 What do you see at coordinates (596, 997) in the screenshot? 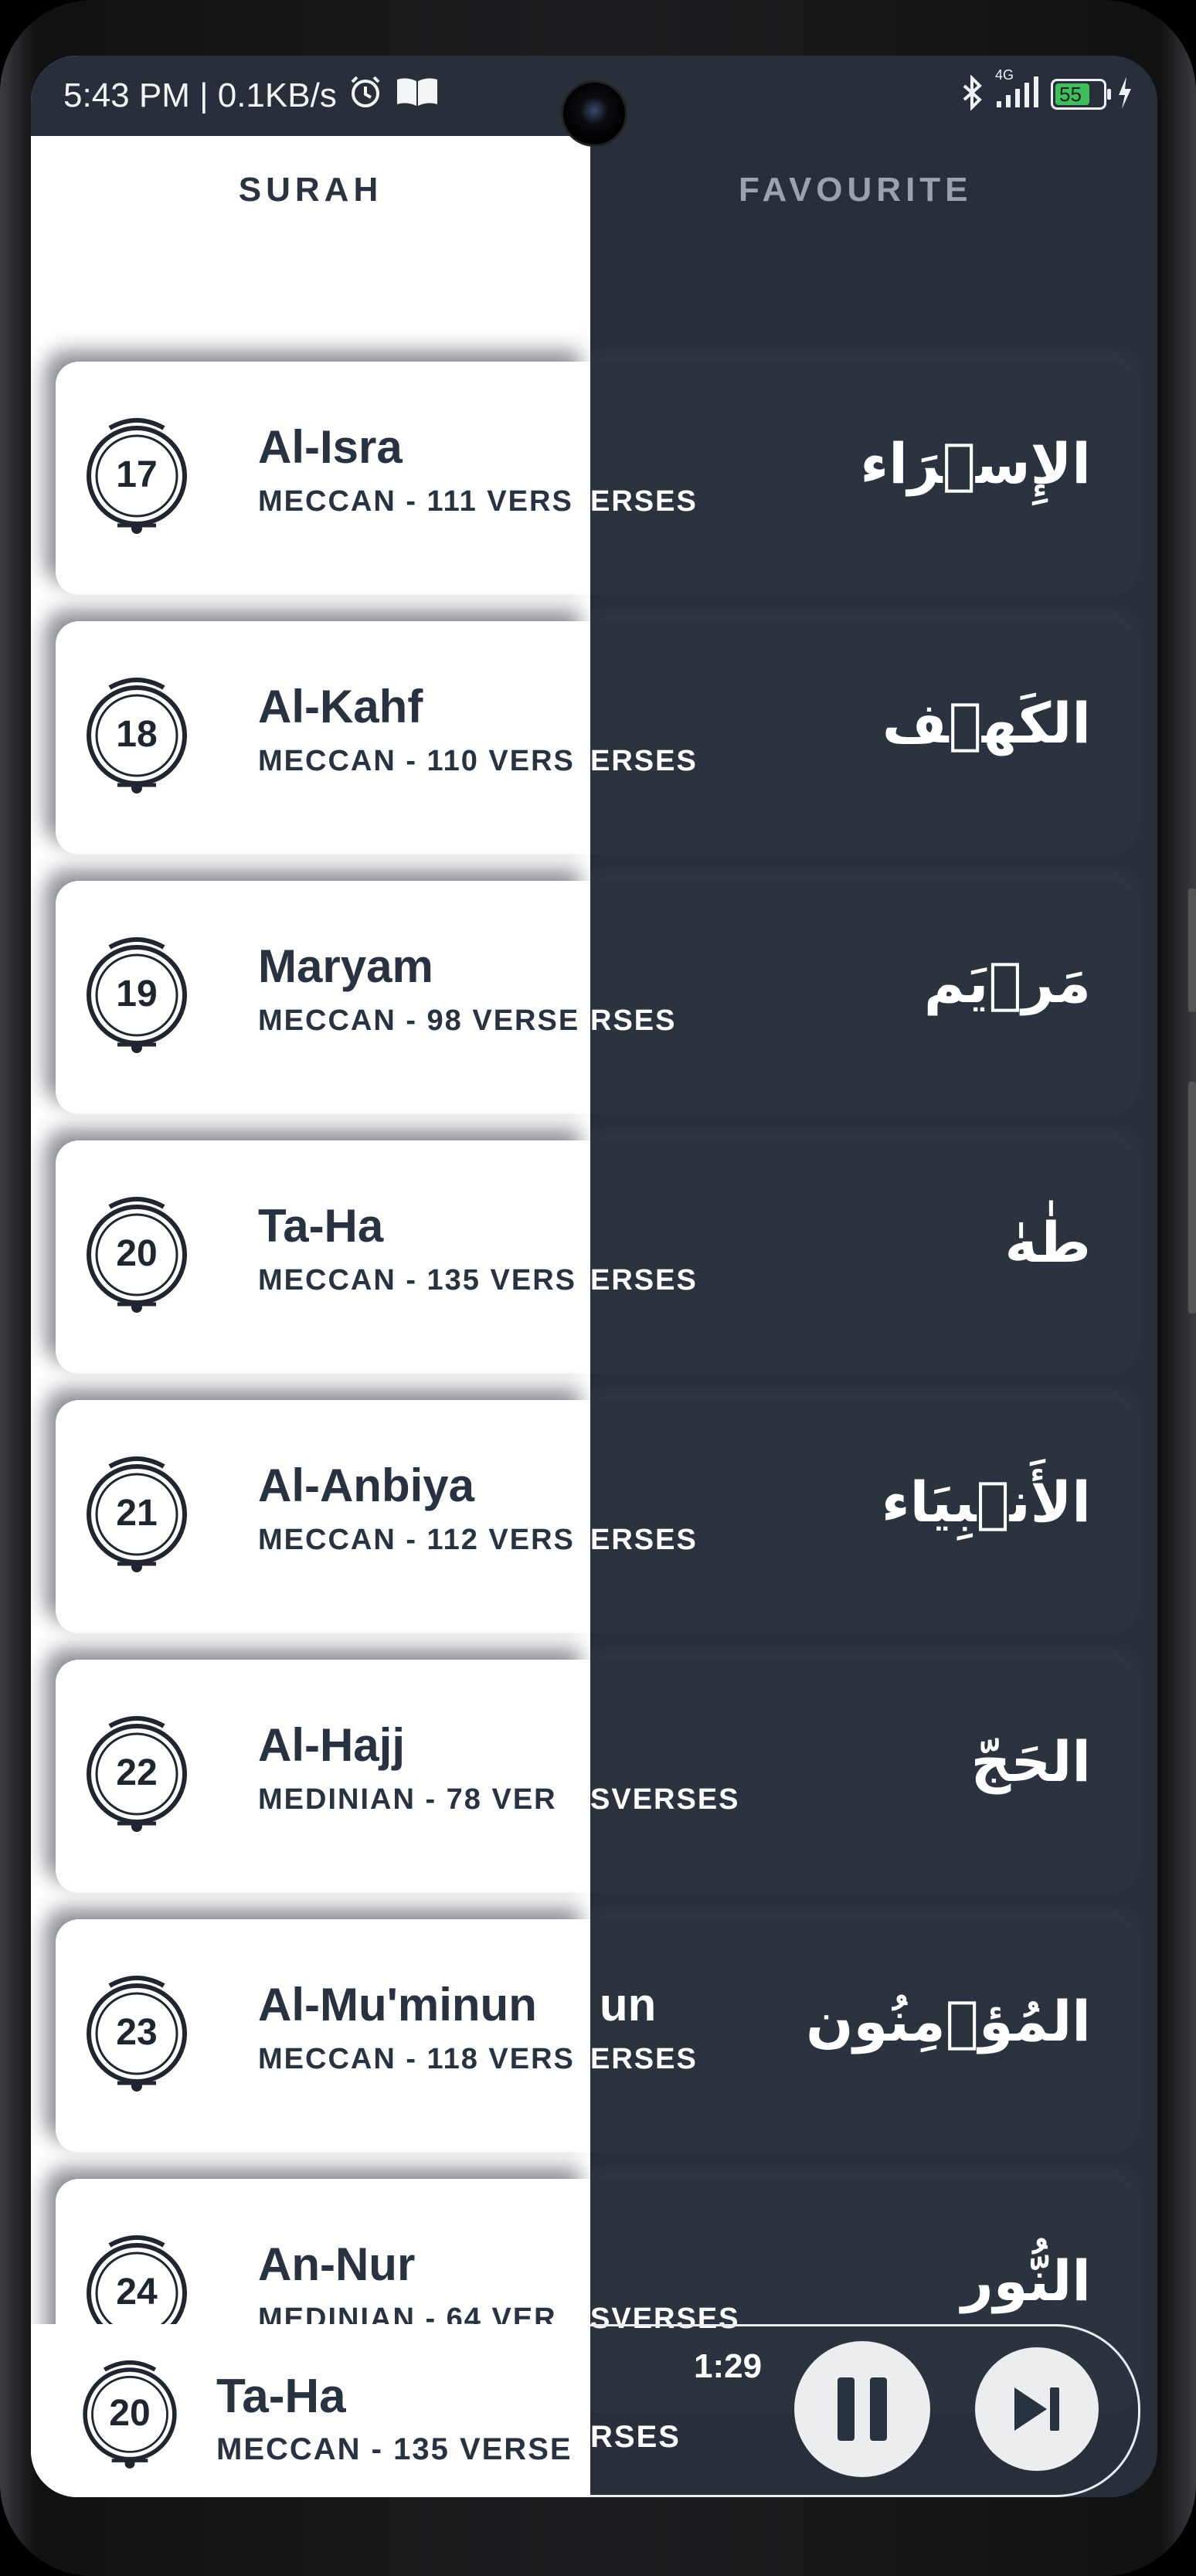
I see `surah-row: 19 Maryam MECCAN - 98 VERSE RSES مَرۡيَم` at bounding box center [596, 997].